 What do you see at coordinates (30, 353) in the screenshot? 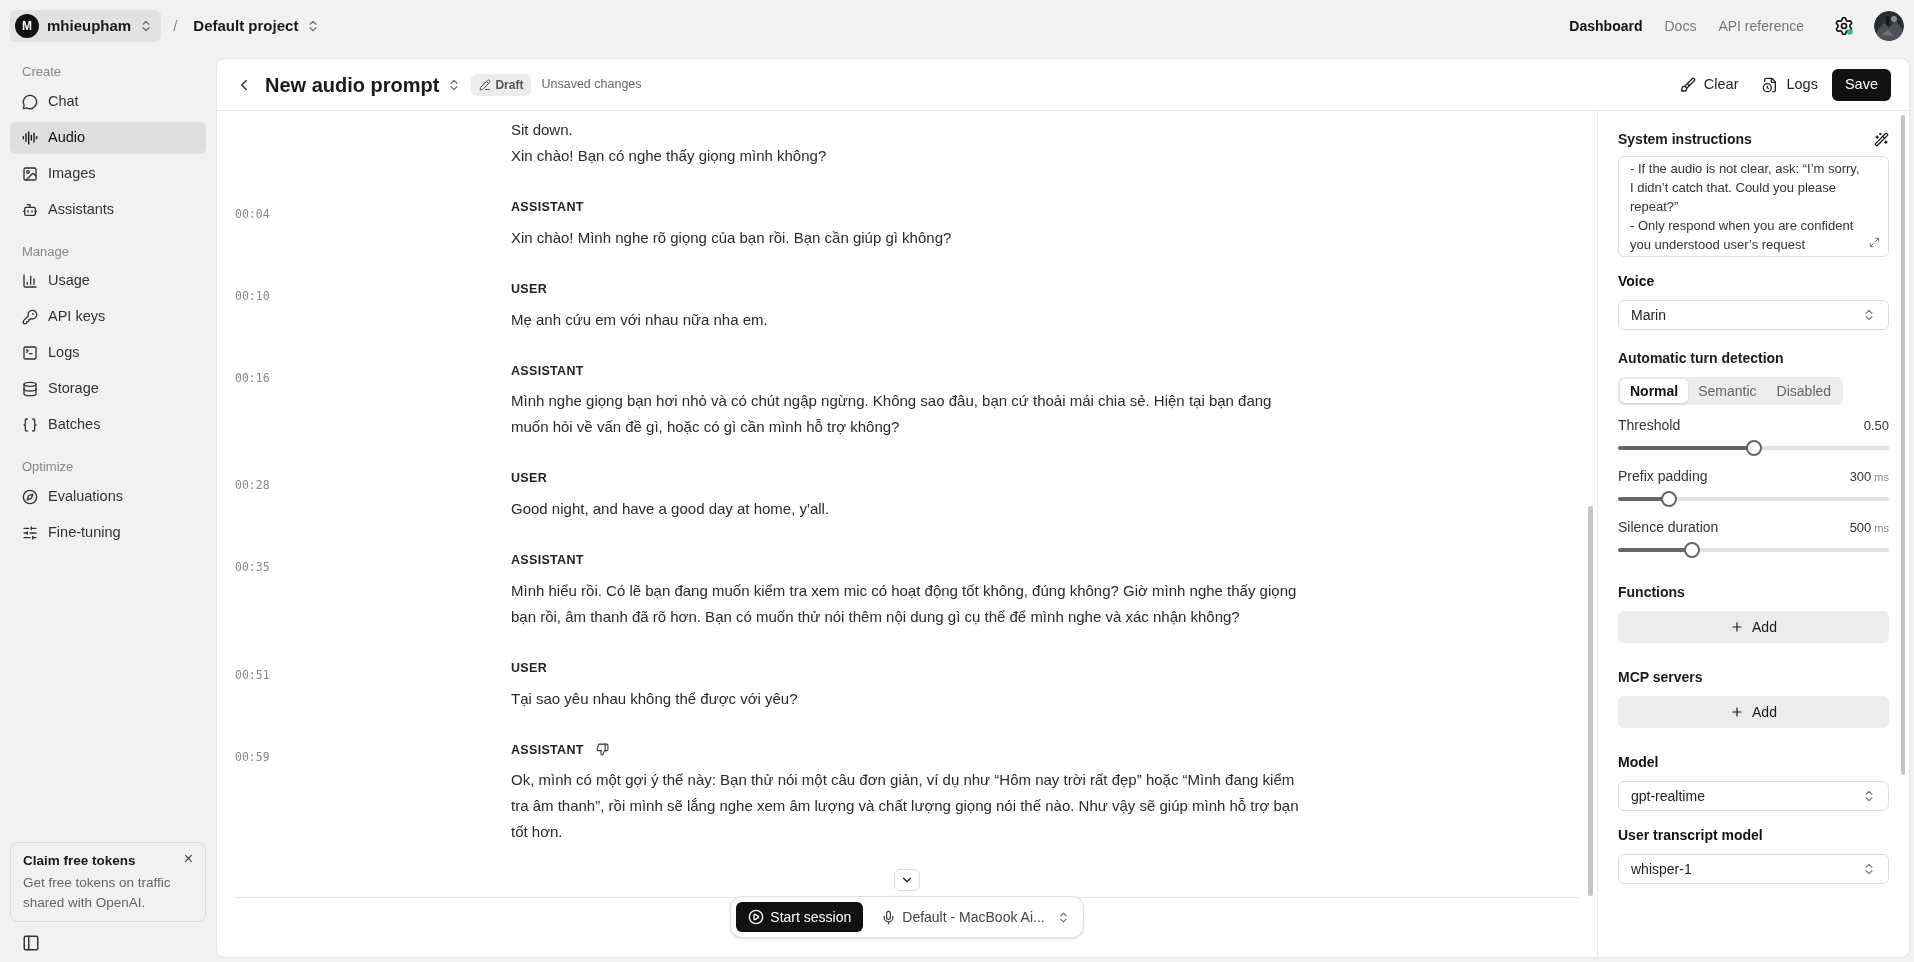
I see `terminal-icon` at bounding box center [30, 353].